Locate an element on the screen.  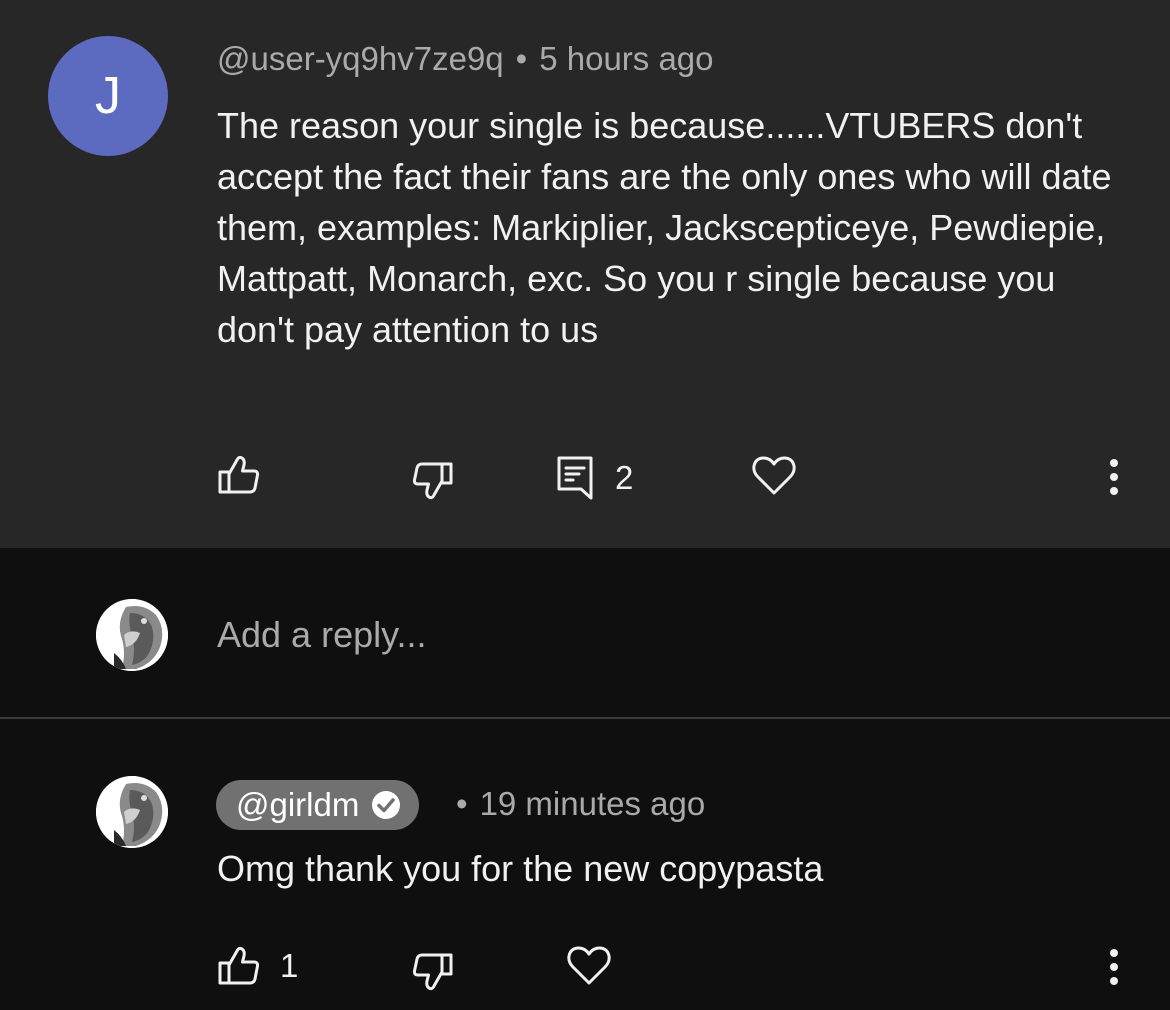
dislike-button is located at coordinates (433, 481).